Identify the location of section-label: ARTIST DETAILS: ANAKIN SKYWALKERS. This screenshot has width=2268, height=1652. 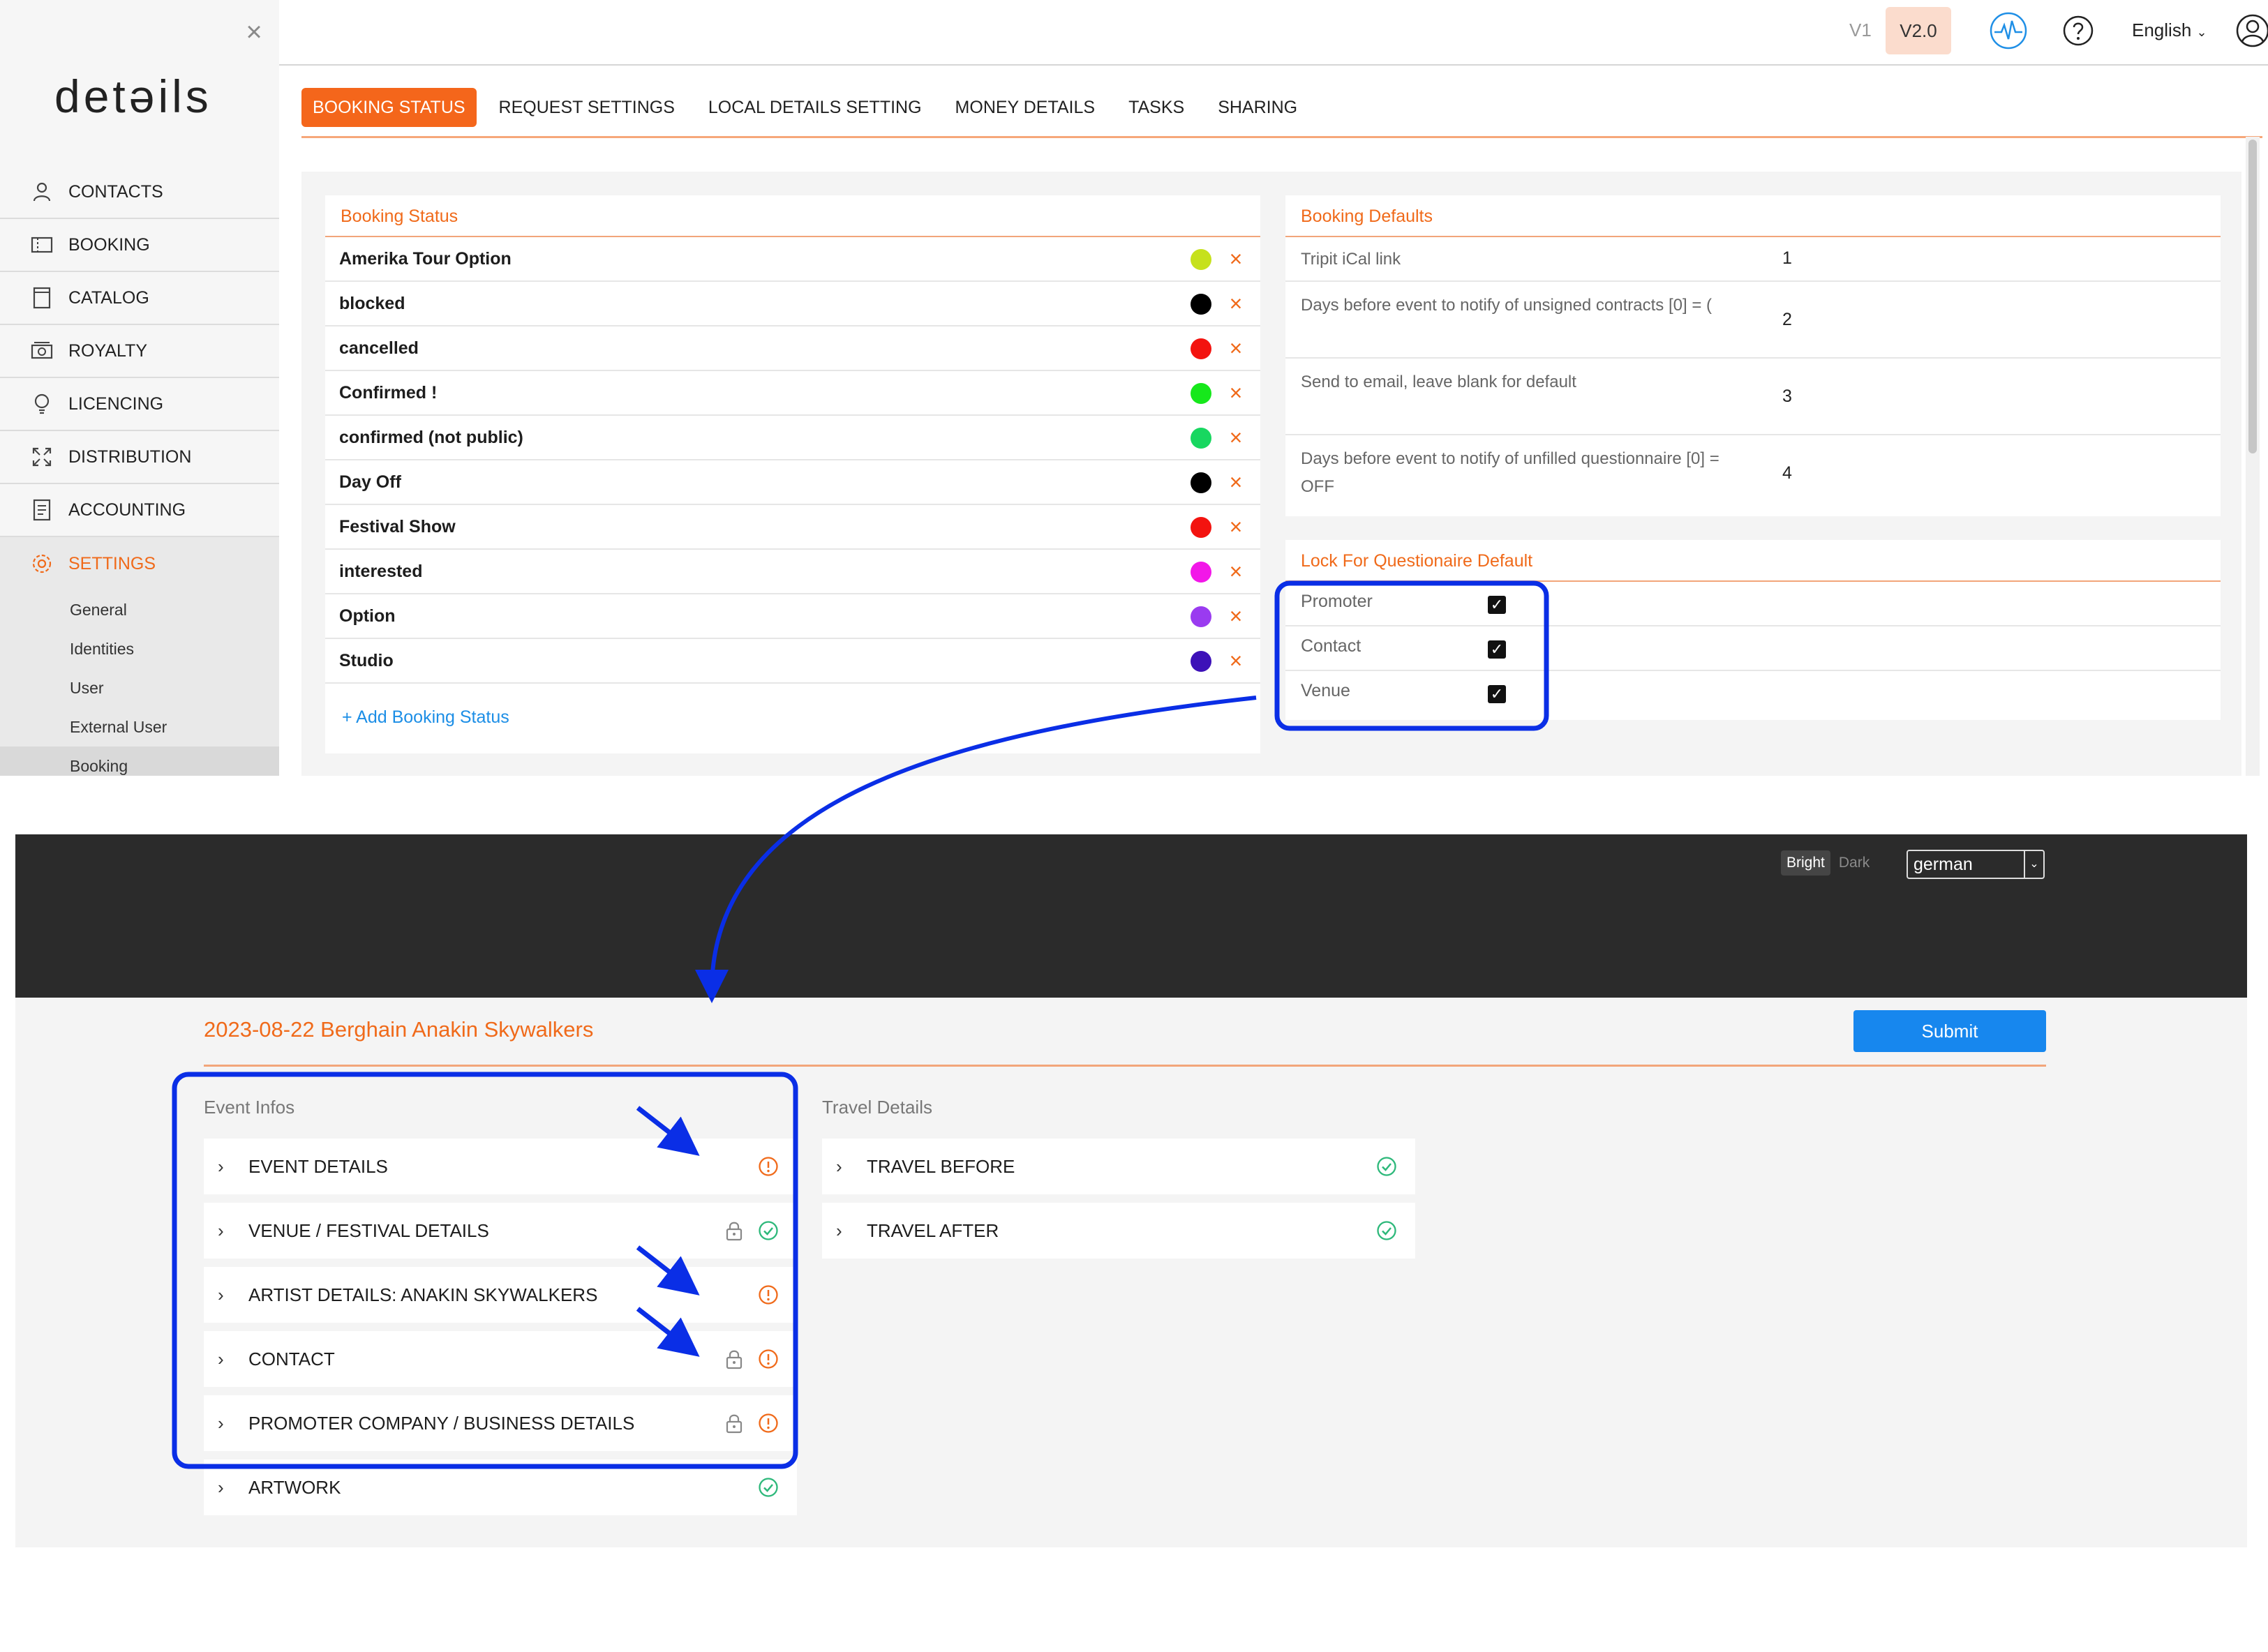
(423, 1294).